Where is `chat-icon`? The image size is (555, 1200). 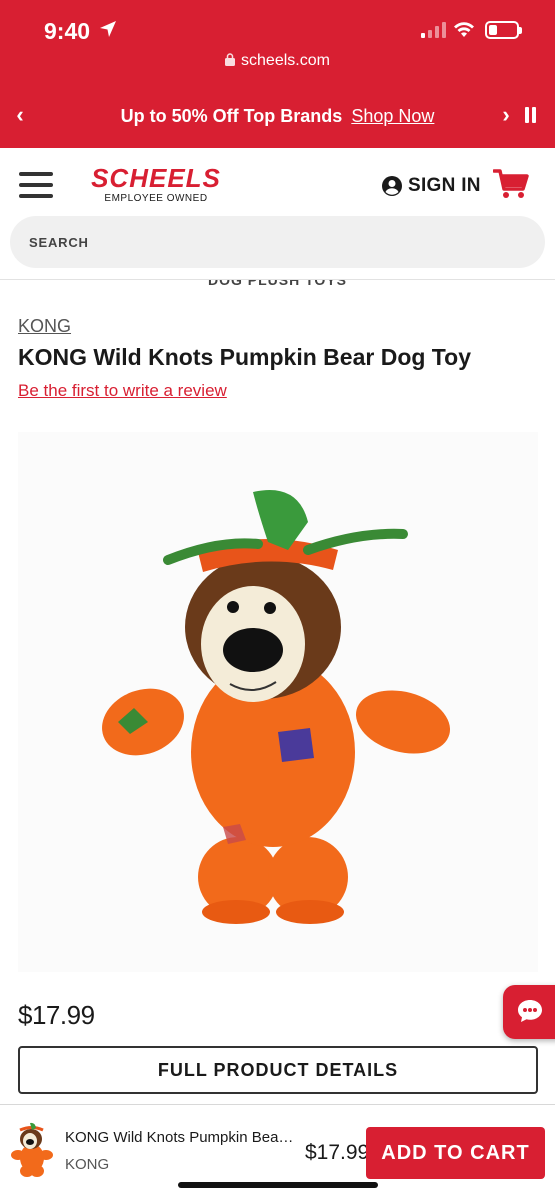
chat-icon is located at coordinates (530, 1011).